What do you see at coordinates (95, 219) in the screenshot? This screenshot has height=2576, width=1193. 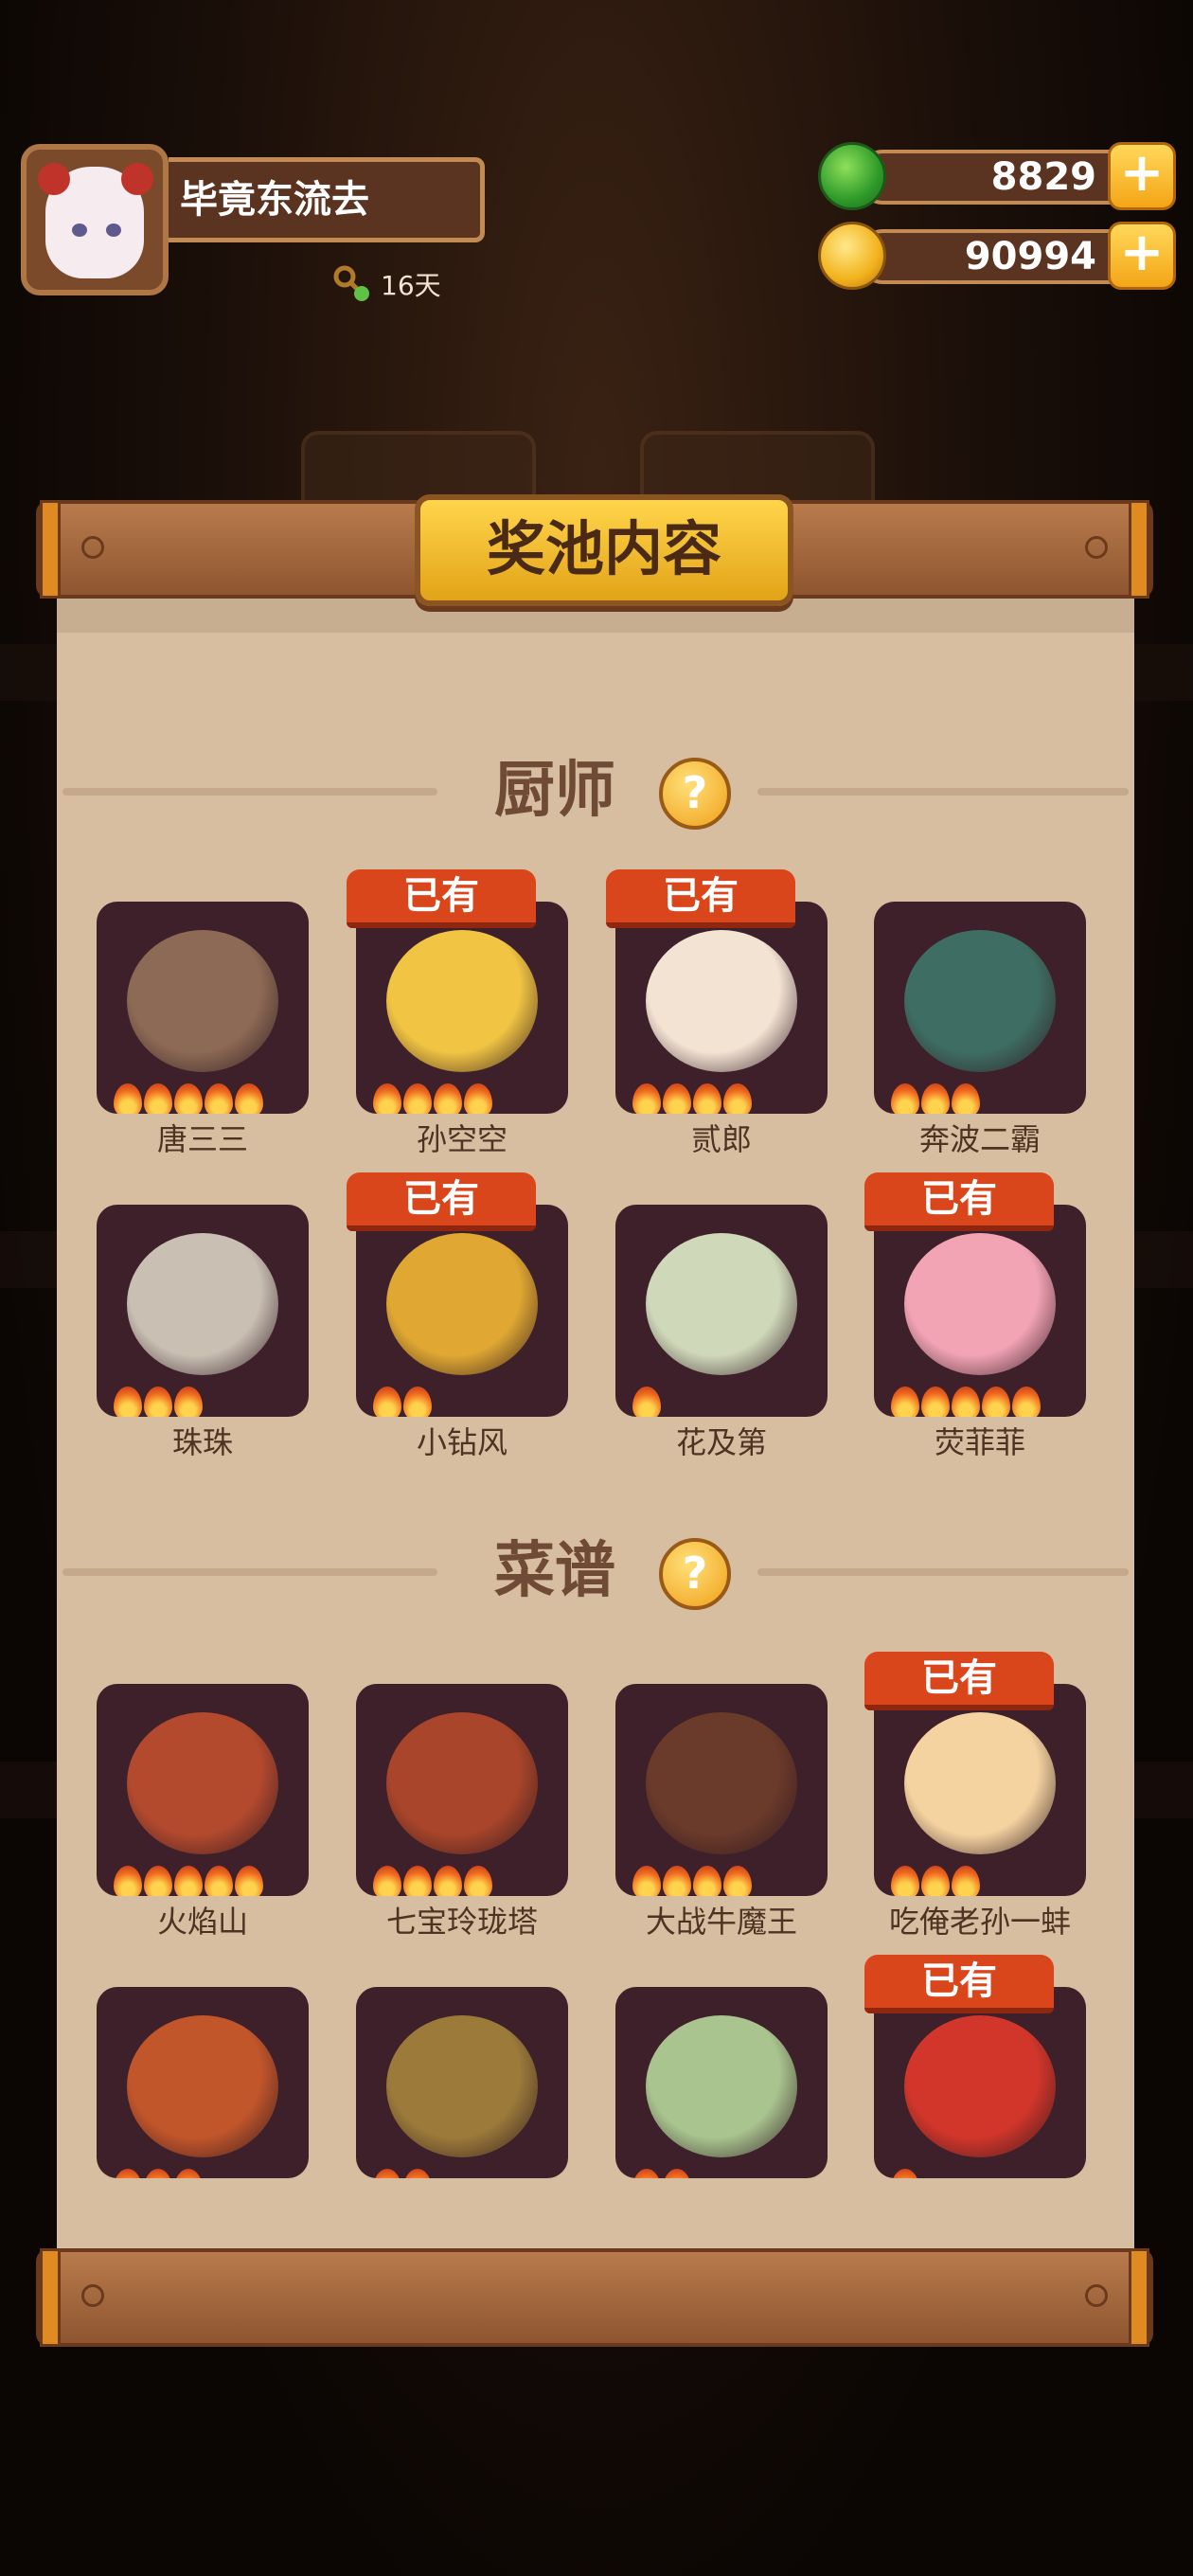 I see `player-avatar` at bounding box center [95, 219].